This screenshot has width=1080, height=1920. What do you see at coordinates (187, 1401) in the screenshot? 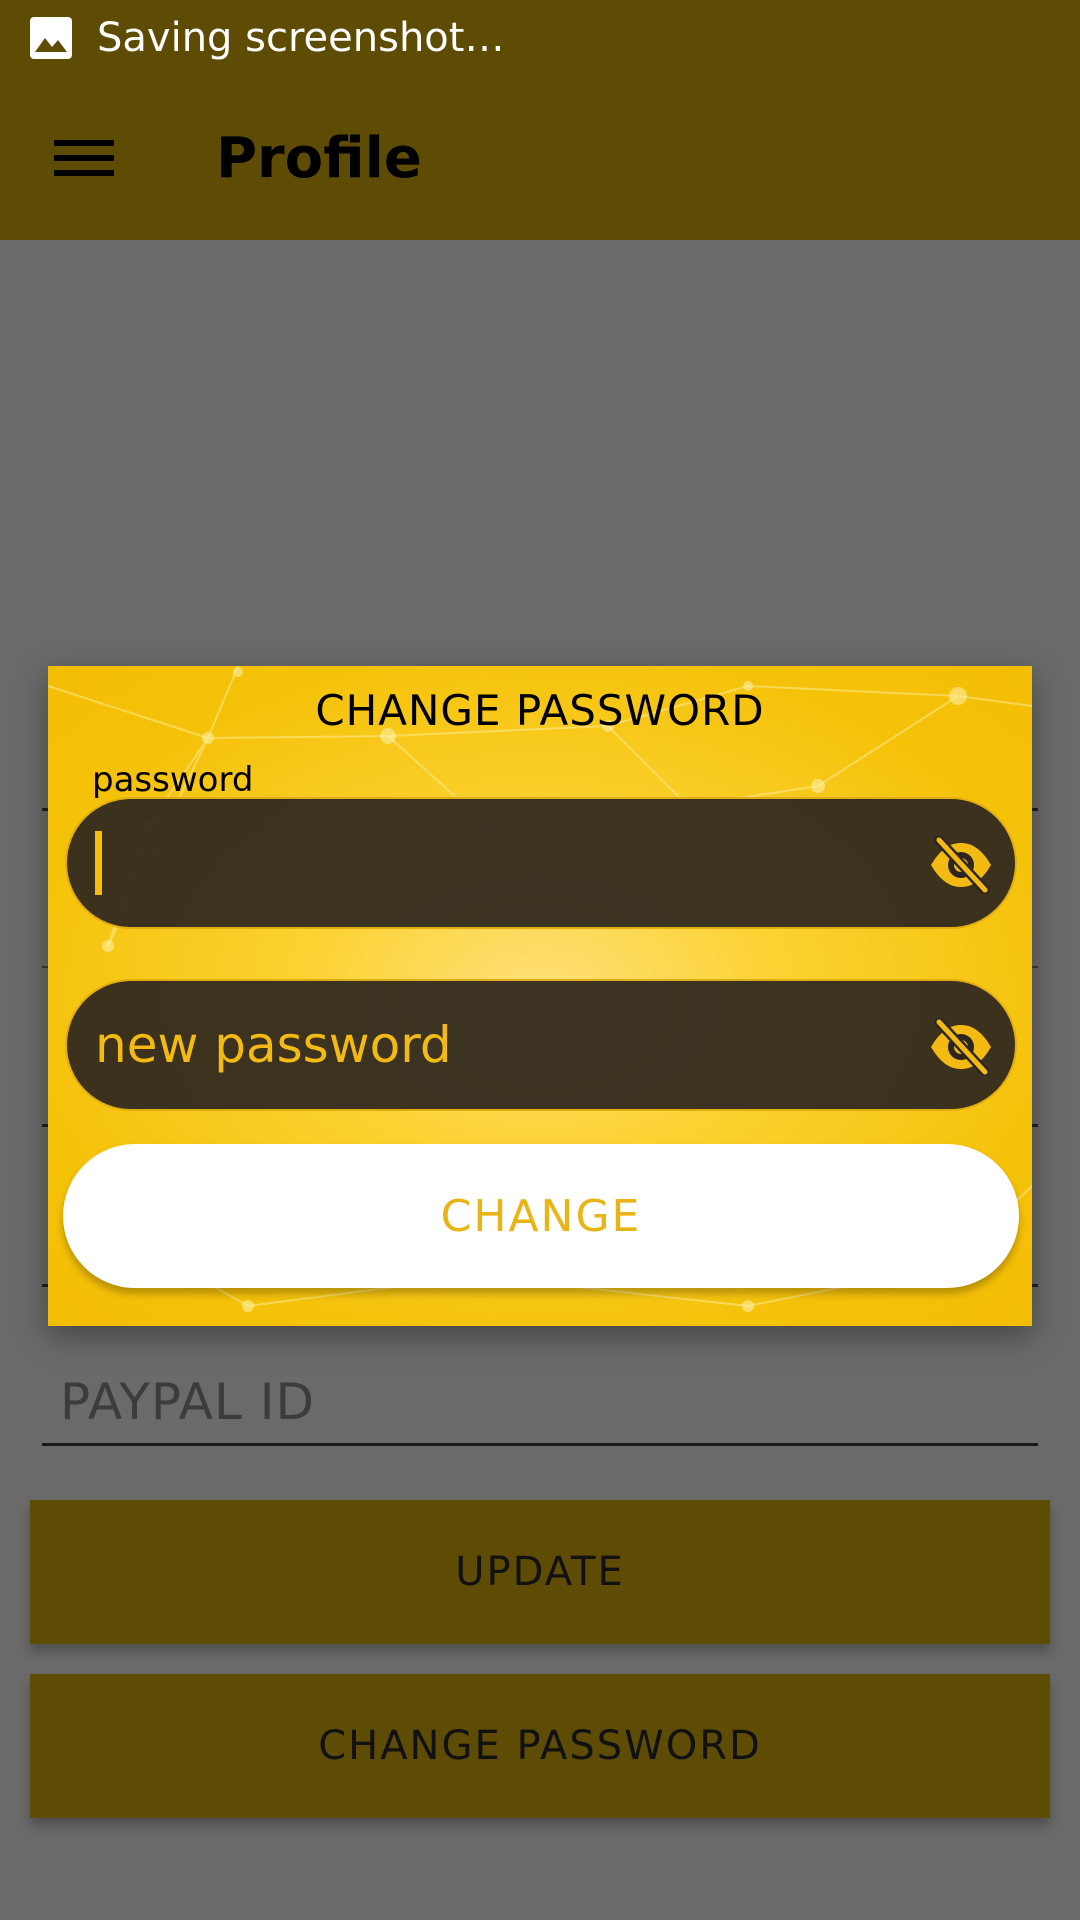
I see `paypal-id-placeholder: PAYPAL ID` at bounding box center [187, 1401].